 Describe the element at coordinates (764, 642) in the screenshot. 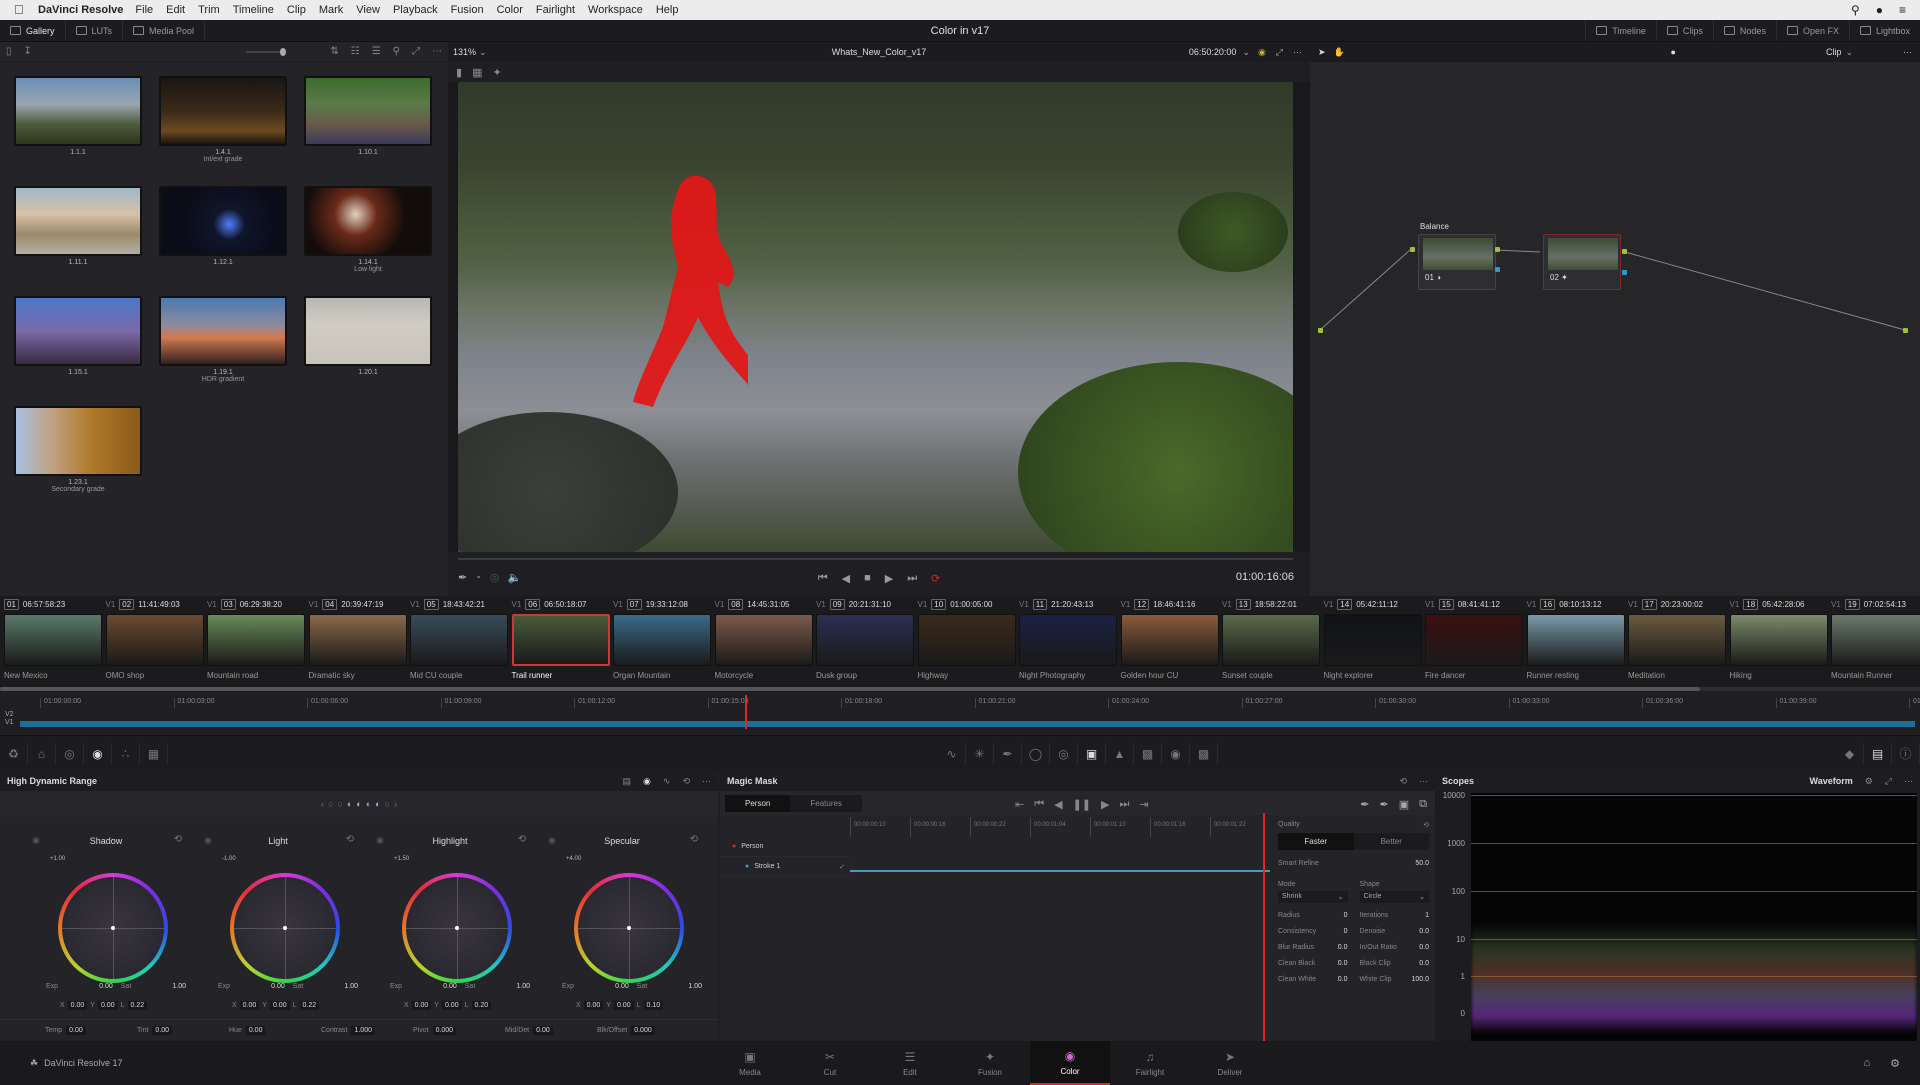

I see `clip-item: V1 08 14:45:31:05 Motorcycle` at that location.